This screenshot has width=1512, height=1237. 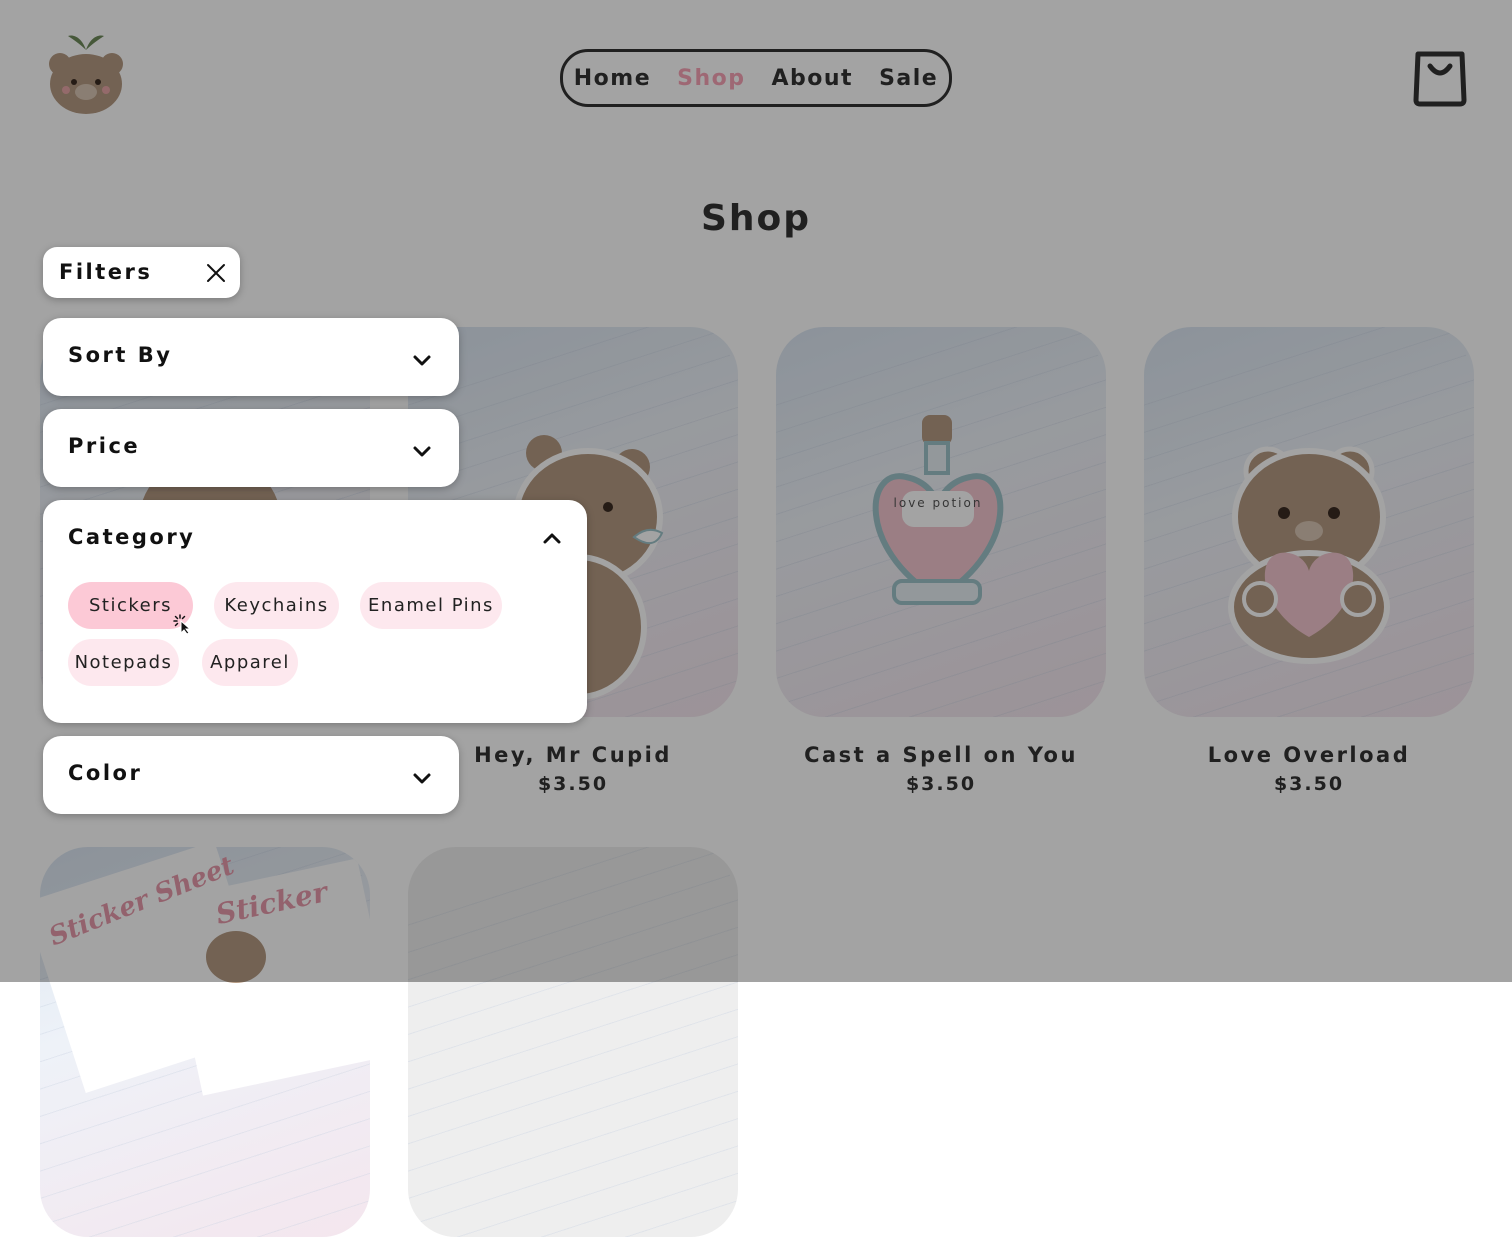 I want to click on category-label: Category, so click(x=131, y=537).